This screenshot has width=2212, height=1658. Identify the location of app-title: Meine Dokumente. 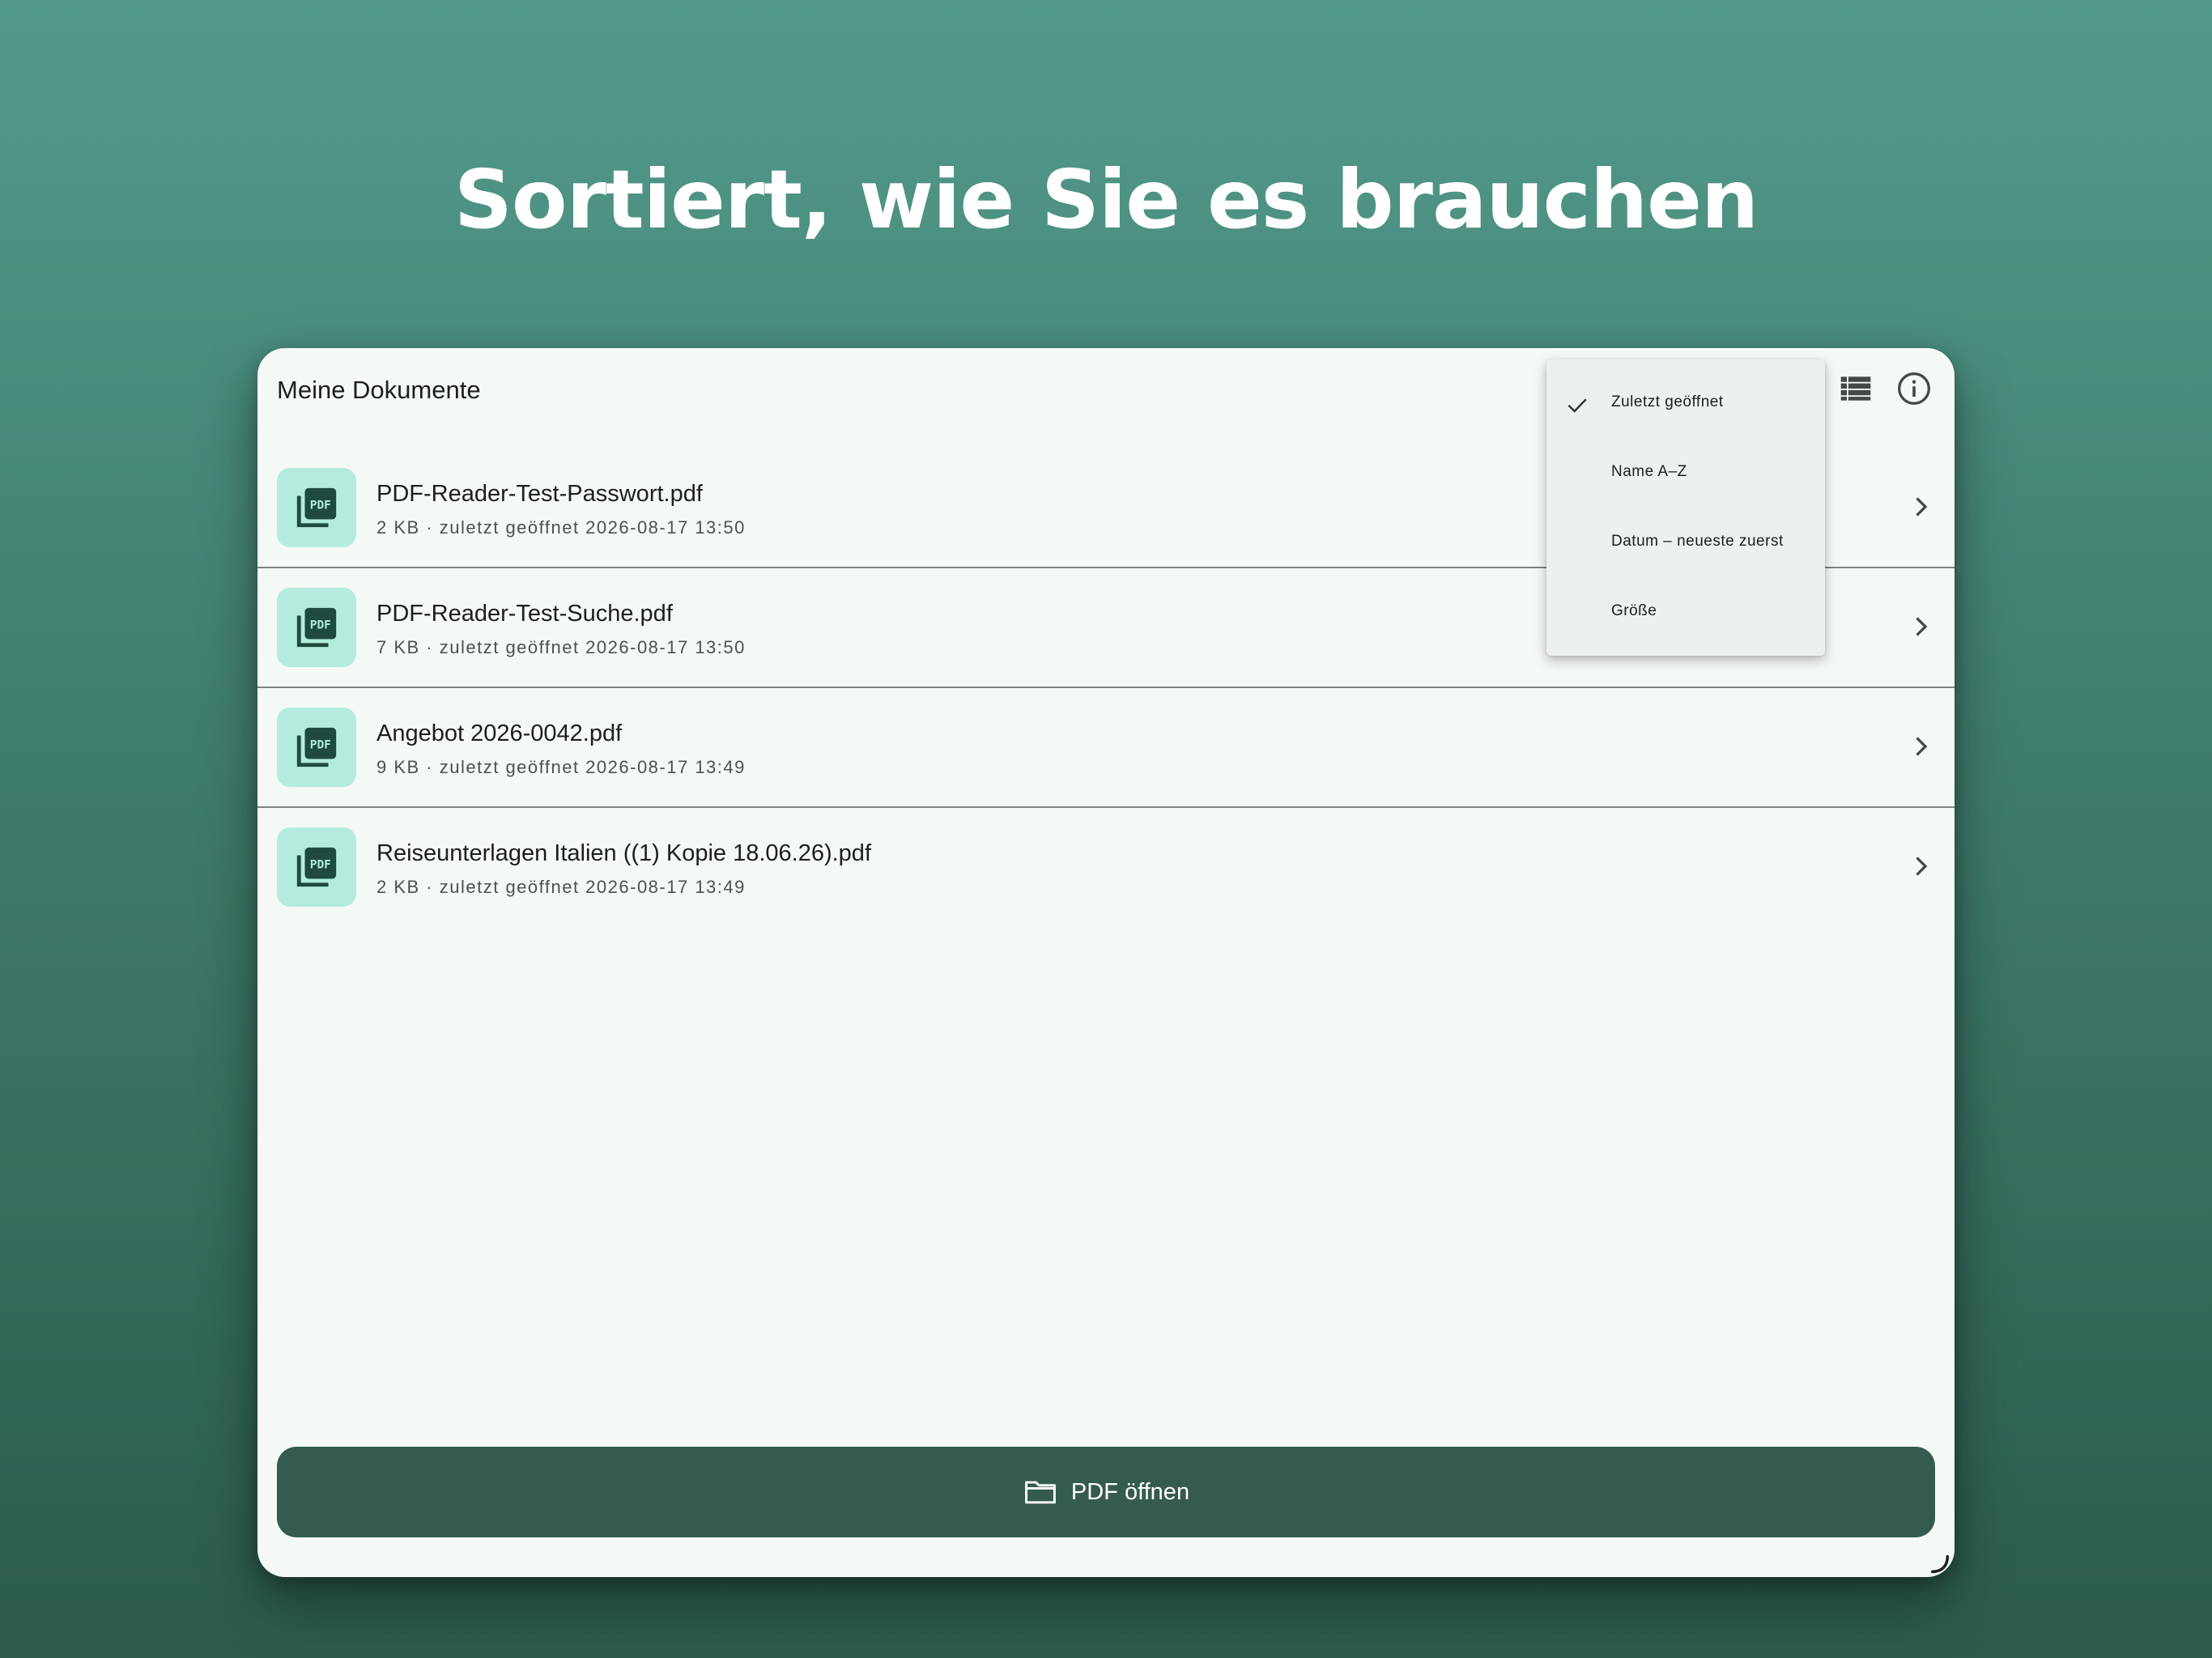
(379, 390).